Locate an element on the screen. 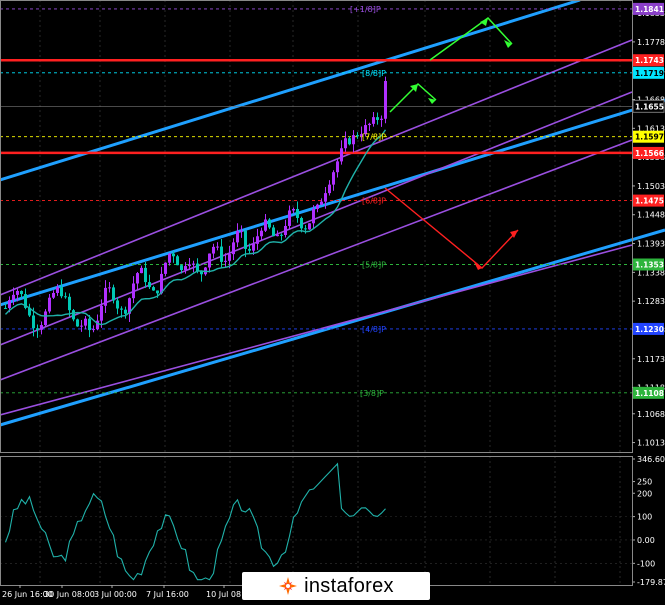 This screenshot has width=665, height=605. price-tick-label: 1.1013 is located at coordinates (651, 443).